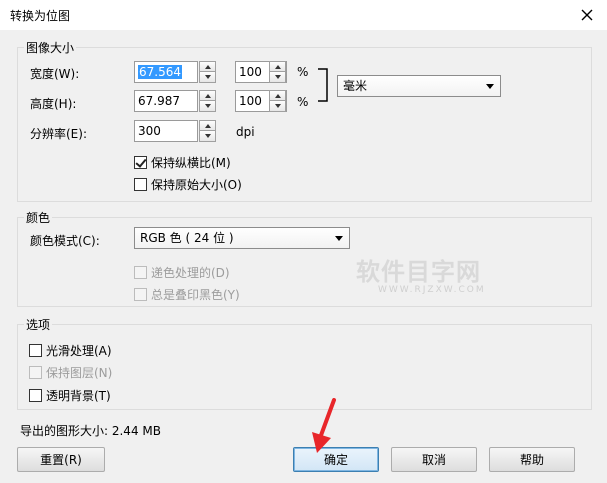 The height and width of the screenshot is (483, 607). What do you see at coordinates (303, 102) in the screenshot?
I see `height-percent-unit: %` at bounding box center [303, 102].